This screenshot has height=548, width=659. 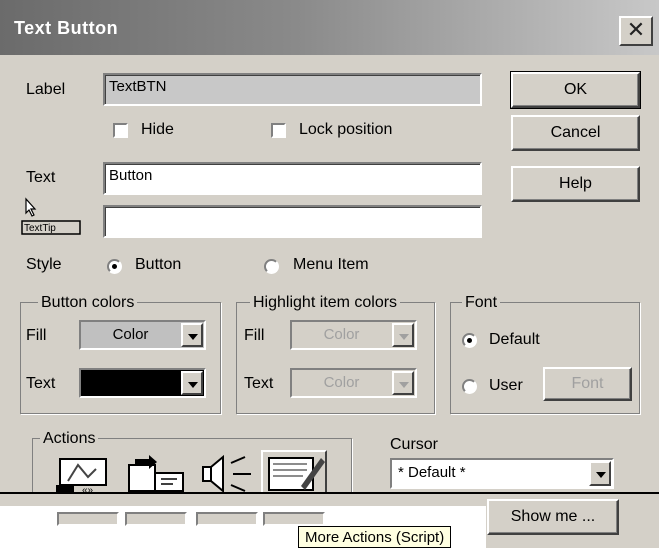 What do you see at coordinates (292, 221) in the screenshot?
I see `texttip-input` at bounding box center [292, 221].